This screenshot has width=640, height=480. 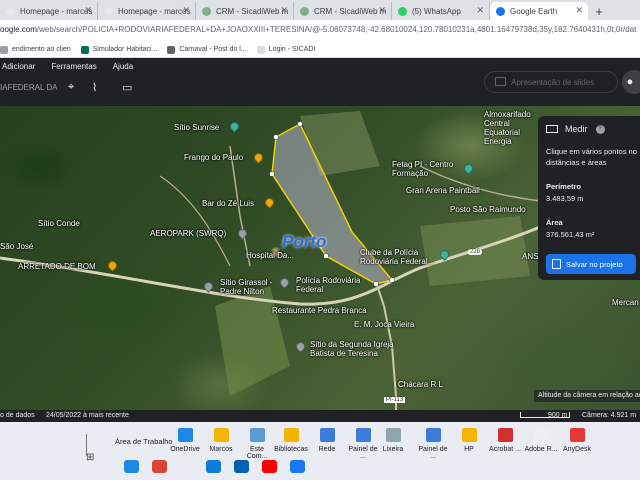 What do you see at coordinates (213, 466) in the screenshot?
I see `edge-icon` at bounding box center [213, 466].